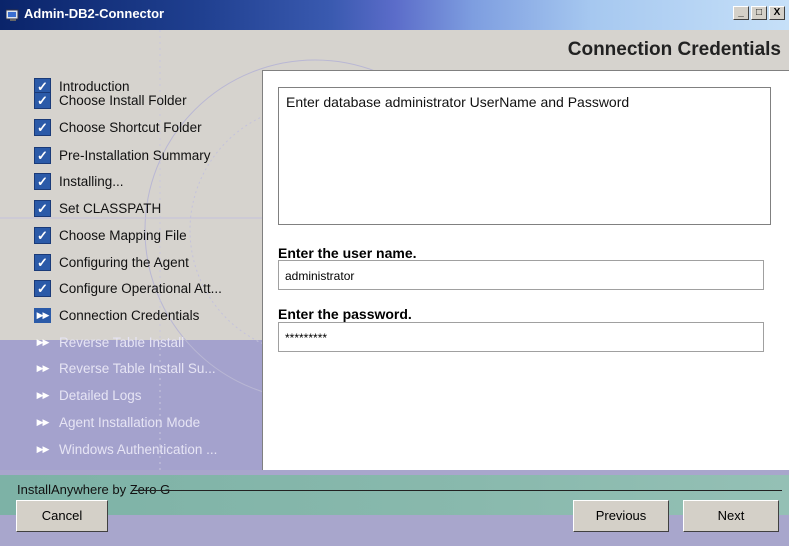 The width and height of the screenshot is (789, 546). What do you see at coordinates (741, 13) in the screenshot?
I see `minimize-button: _` at bounding box center [741, 13].